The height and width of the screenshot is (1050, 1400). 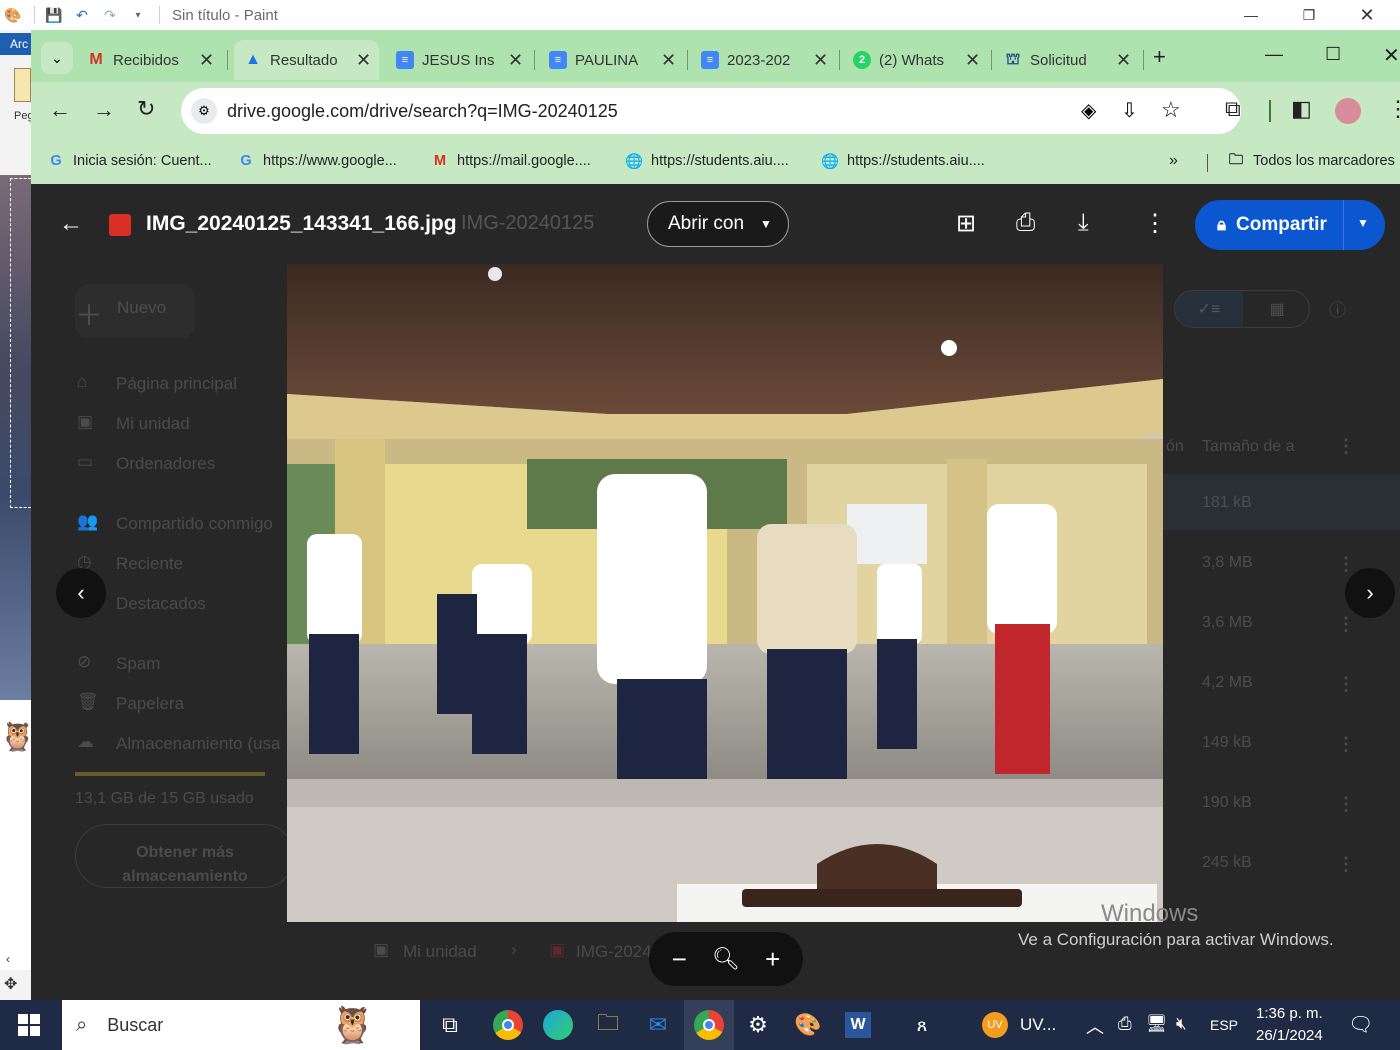 I want to click on forward-icon: →, so click(x=104, y=110).